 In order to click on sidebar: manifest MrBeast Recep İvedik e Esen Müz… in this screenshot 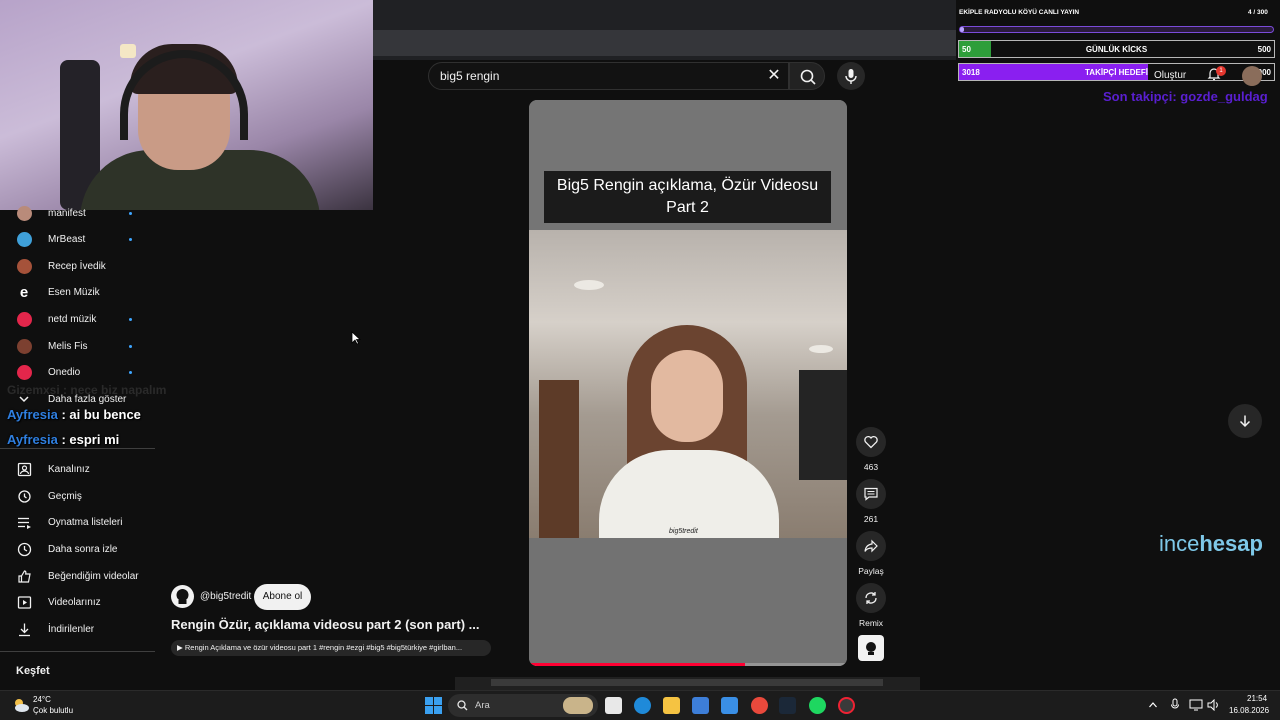, I will do `click(77, 447)`.